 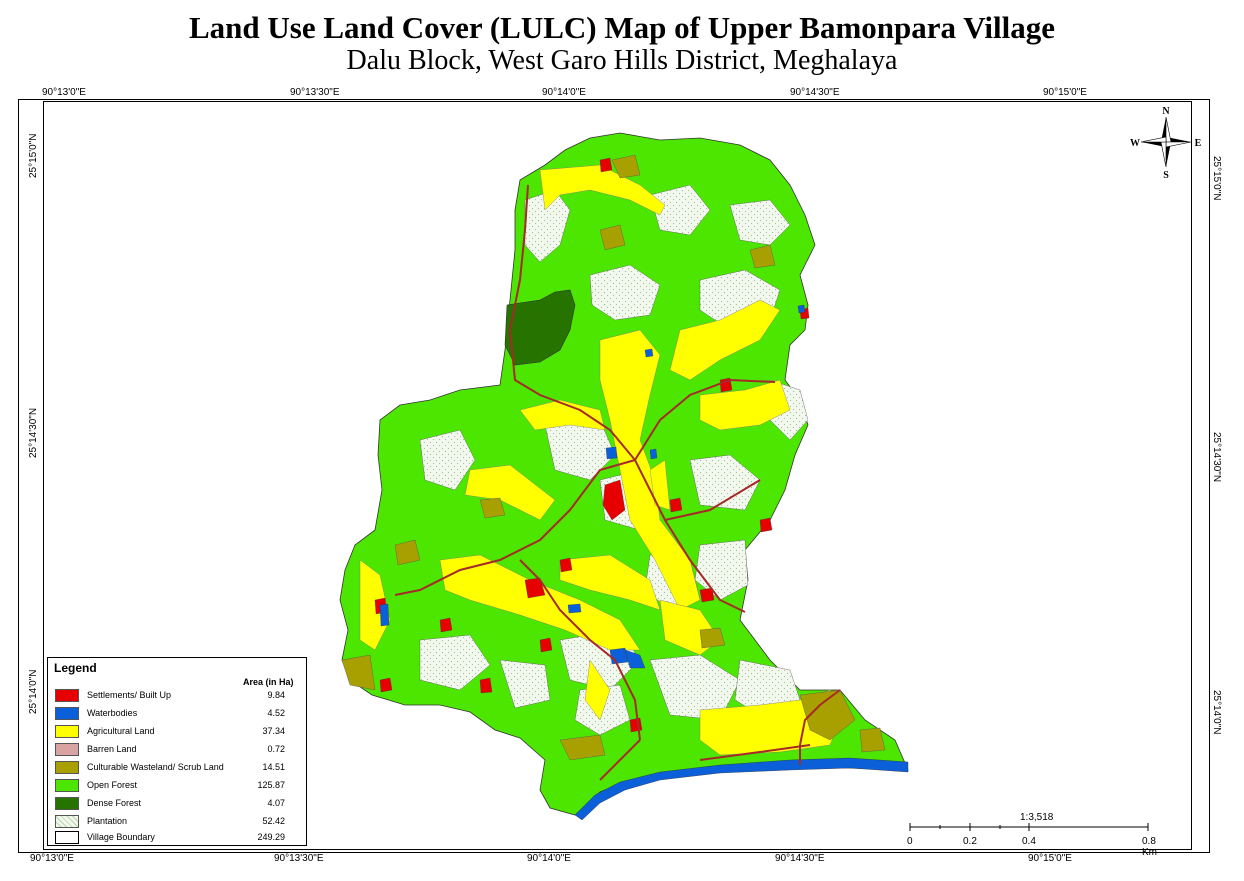 What do you see at coordinates (155, 767) in the screenshot?
I see `legend-label: Culturable Wasteland/ Scrub Land` at bounding box center [155, 767].